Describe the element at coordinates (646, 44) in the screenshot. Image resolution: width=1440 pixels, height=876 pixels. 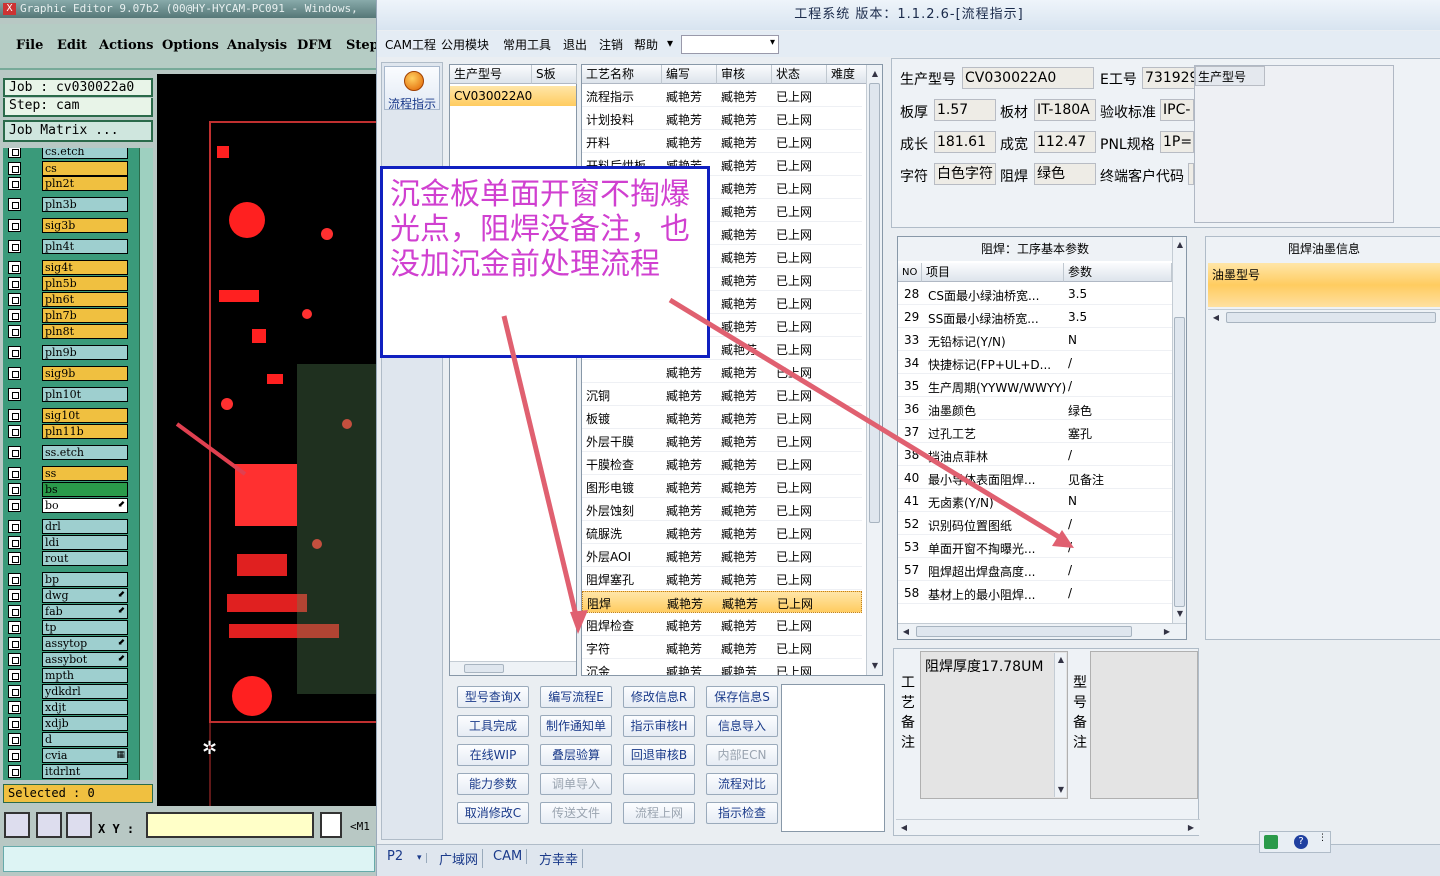
I see `menu-help: 帮助` at that location.